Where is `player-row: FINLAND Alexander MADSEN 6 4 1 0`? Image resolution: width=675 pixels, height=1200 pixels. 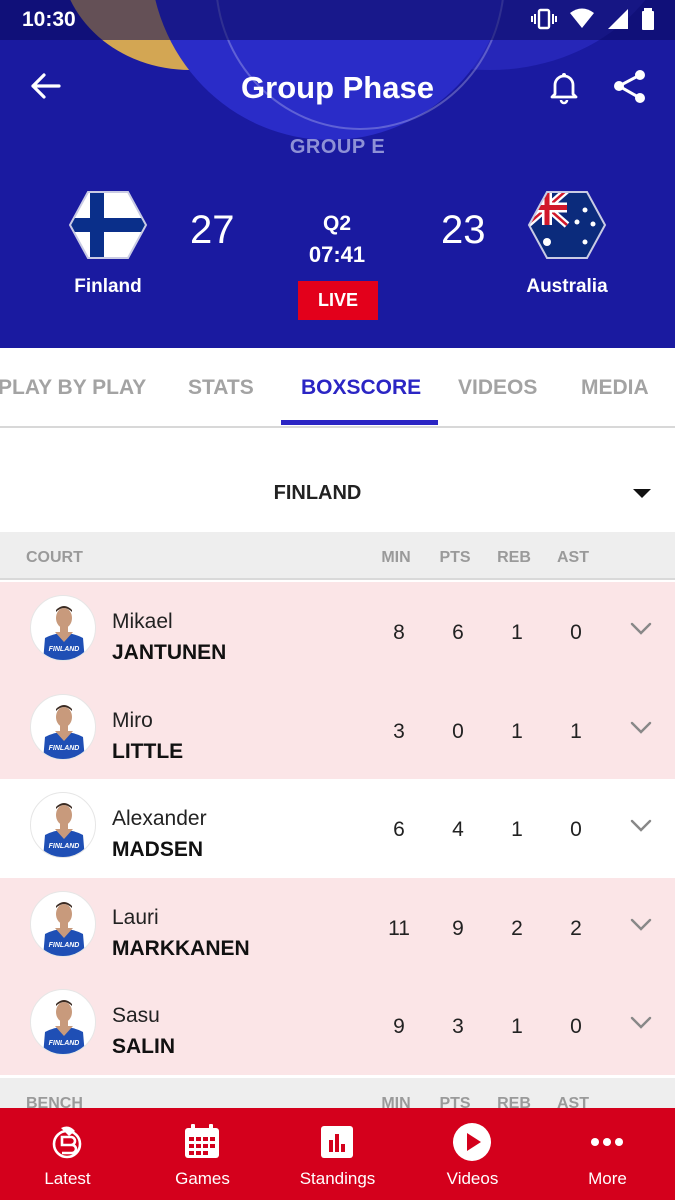
player-row: FINLAND Alexander MADSEN 6 4 1 0 is located at coordinates (337, 828).